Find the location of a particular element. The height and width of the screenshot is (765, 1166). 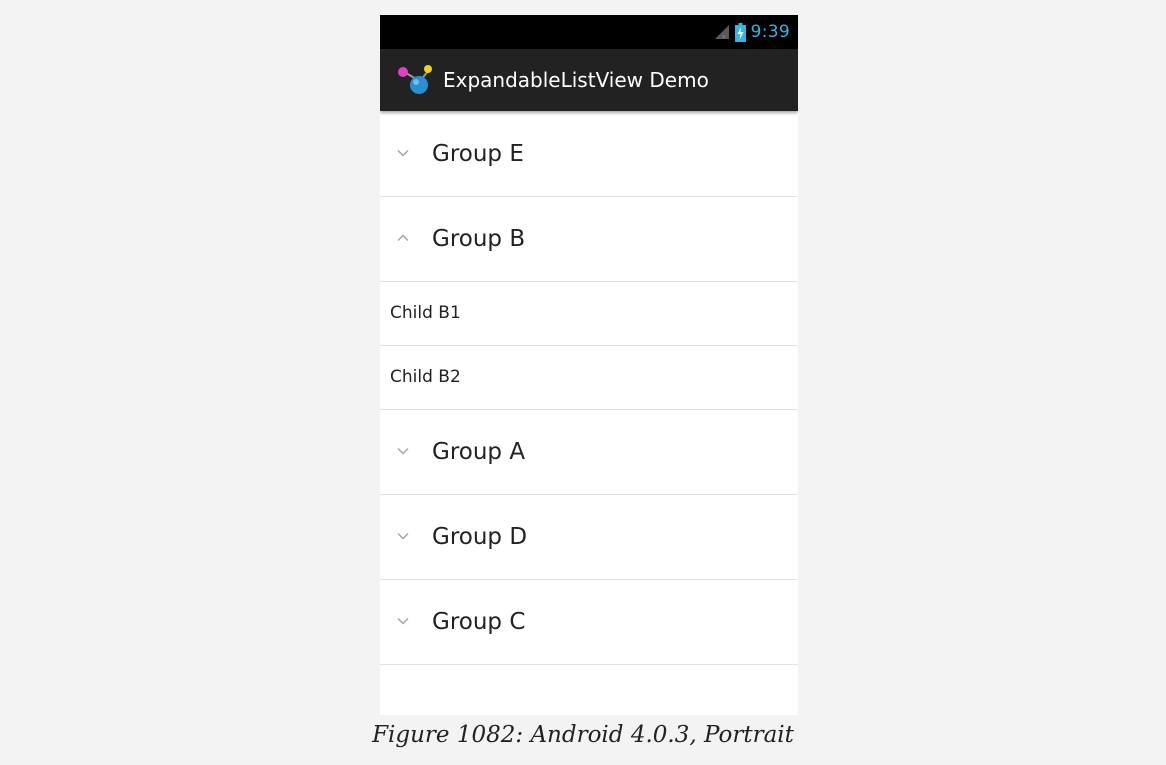

status-icons: x 9:39 is located at coordinates (752, 32).